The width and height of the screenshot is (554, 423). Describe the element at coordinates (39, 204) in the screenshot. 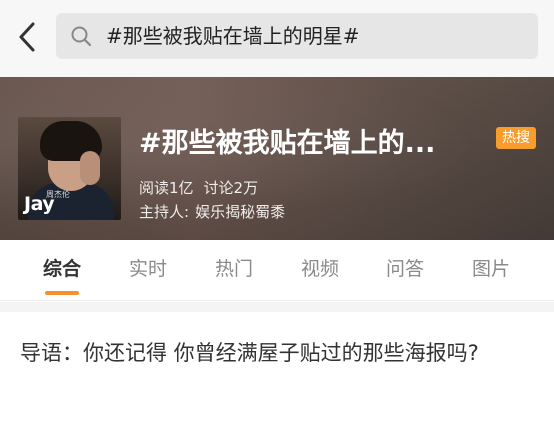

I see `cover-brand-text: Jay` at that location.